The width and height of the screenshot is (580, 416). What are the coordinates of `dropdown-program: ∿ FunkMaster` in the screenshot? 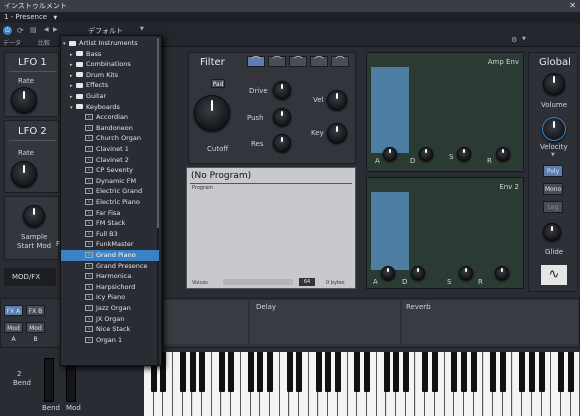 It's located at (110, 244).